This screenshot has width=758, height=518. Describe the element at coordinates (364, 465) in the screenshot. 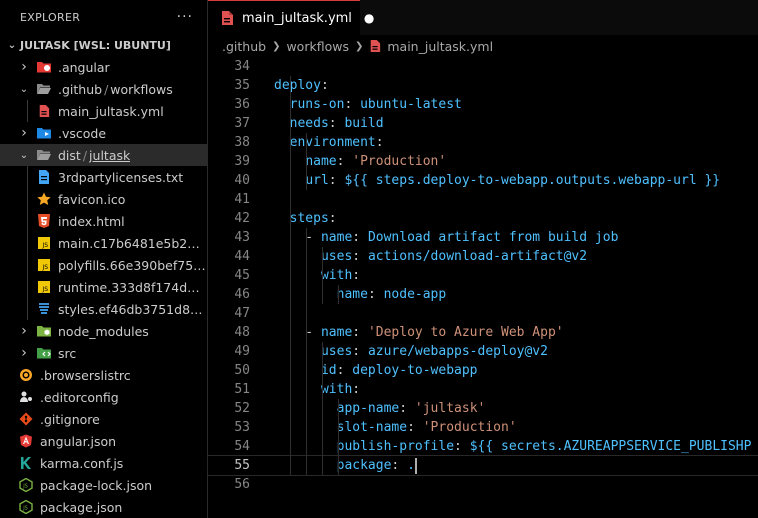

I see `code-token: package` at that location.